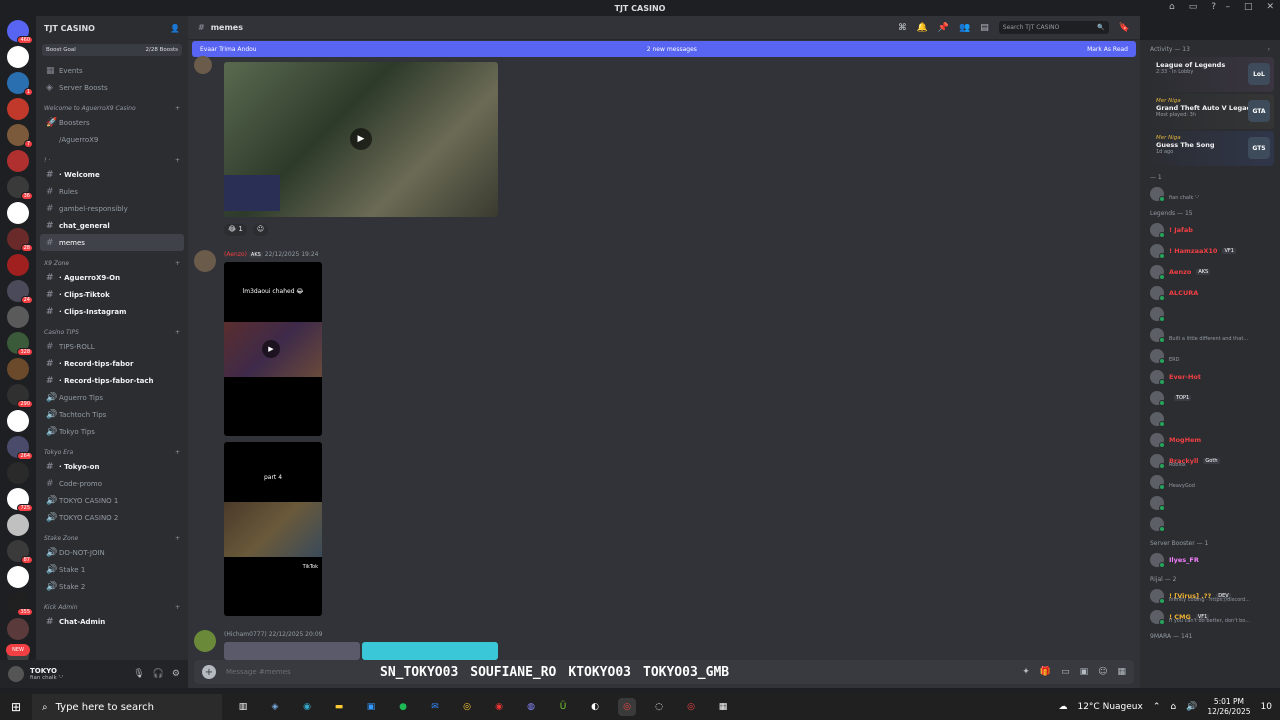 The image size is (1280, 720). What do you see at coordinates (112, 552) in the screenshot?
I see `channel-item: 🔊 DO-NOT-JOIN` at bounding box center [112, 552].